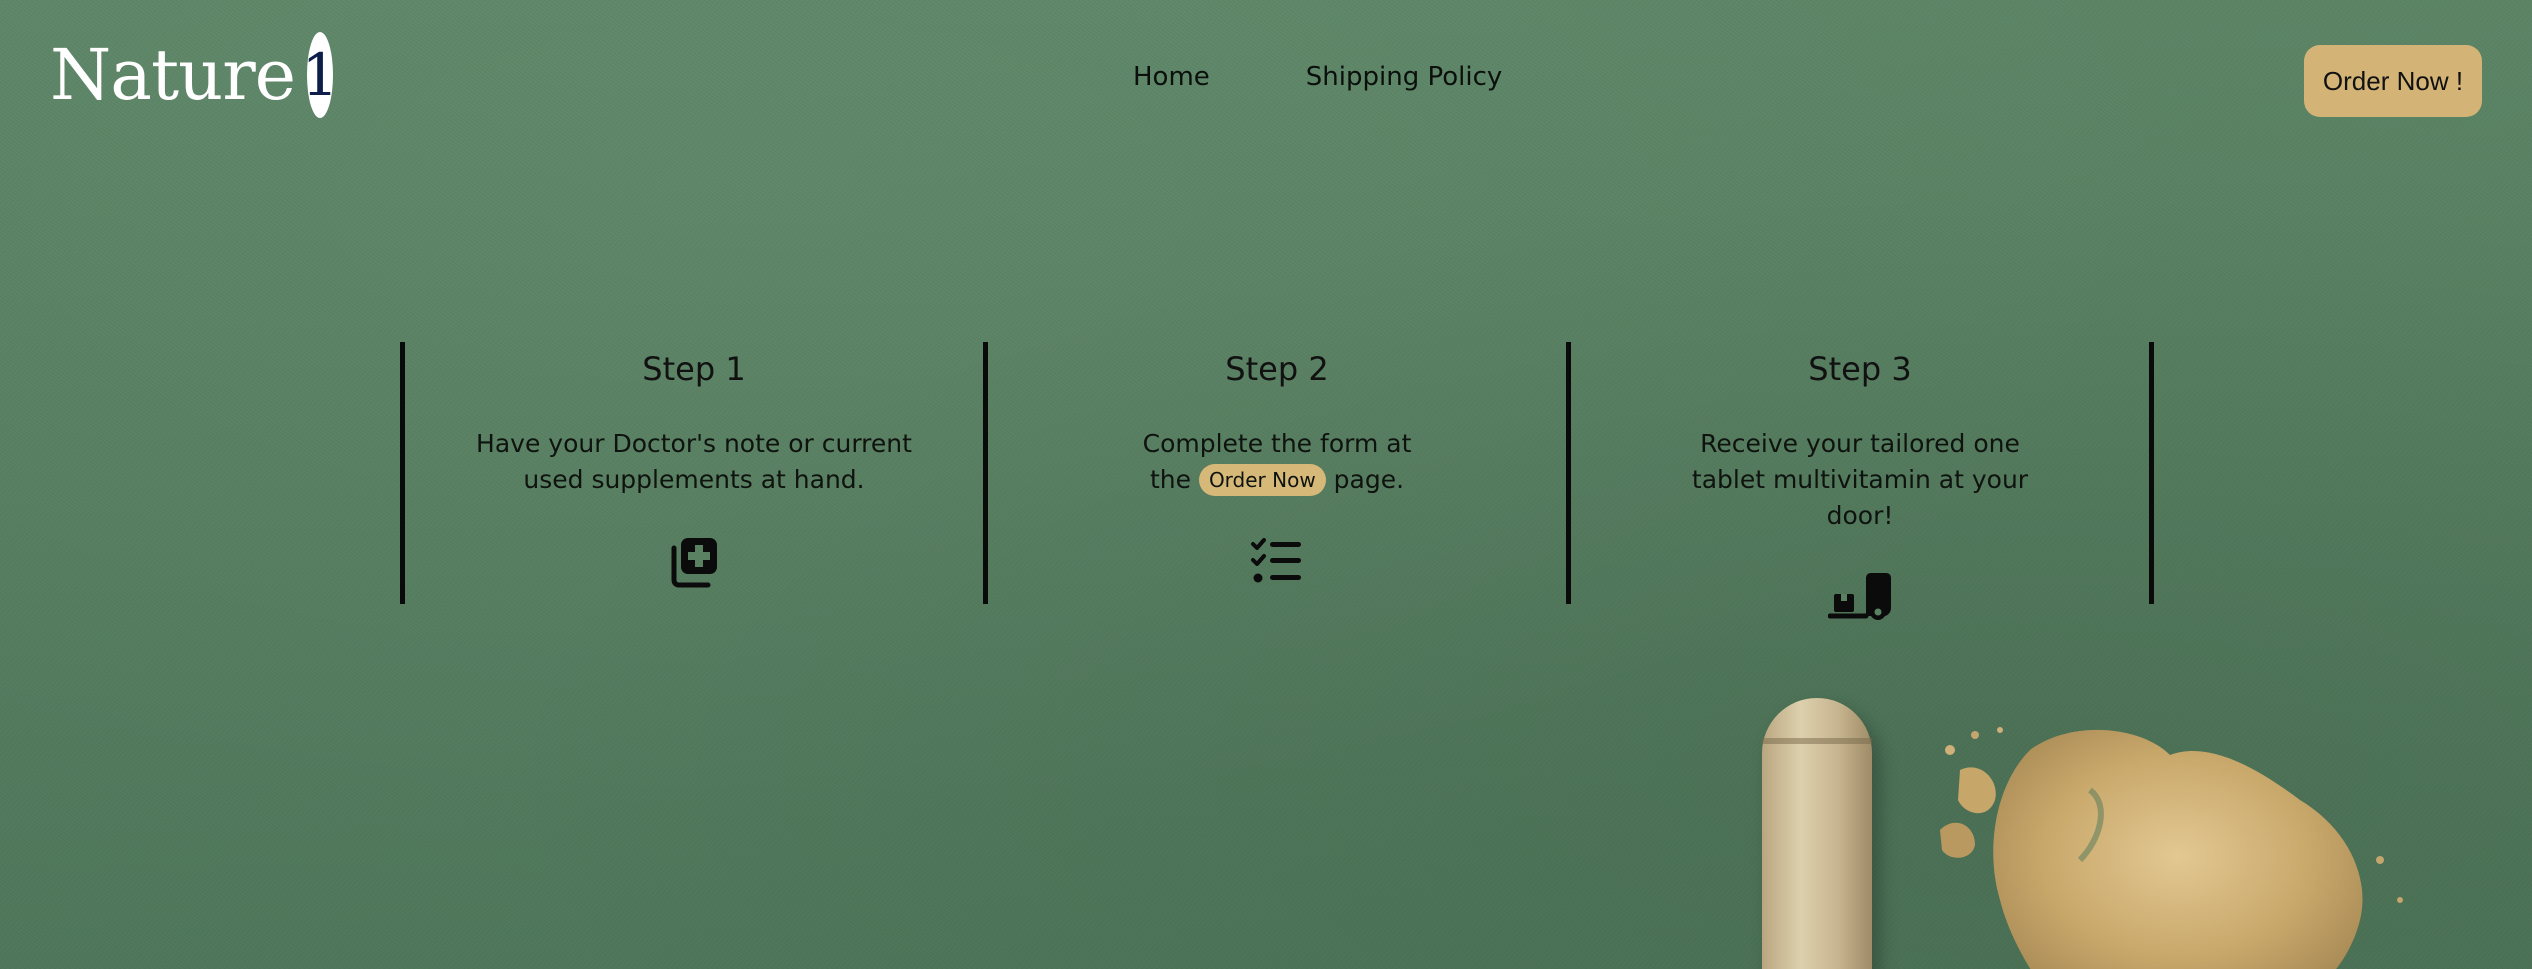 The image size is (2532, 969). What do you see at coordinates (1171, 77) in the screenshot?
I see `nav-link-home: Home` at bounding box center [1171, 77].